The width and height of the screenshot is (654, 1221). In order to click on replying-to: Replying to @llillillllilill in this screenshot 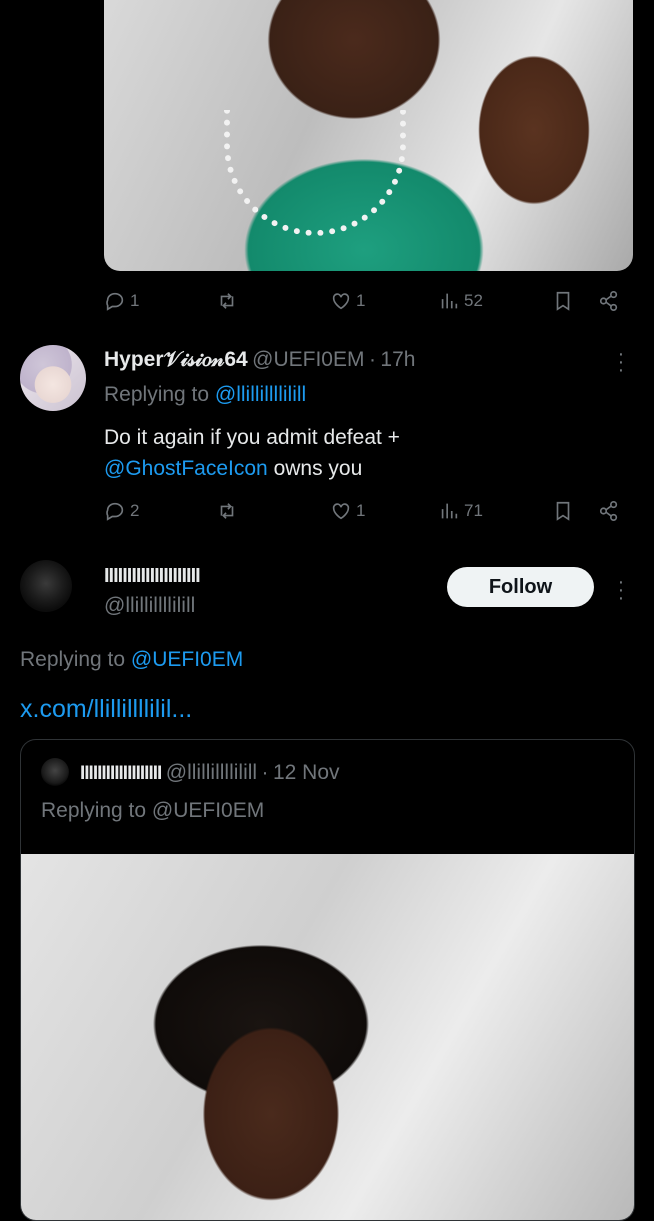, I will do `click(205, 395)`.